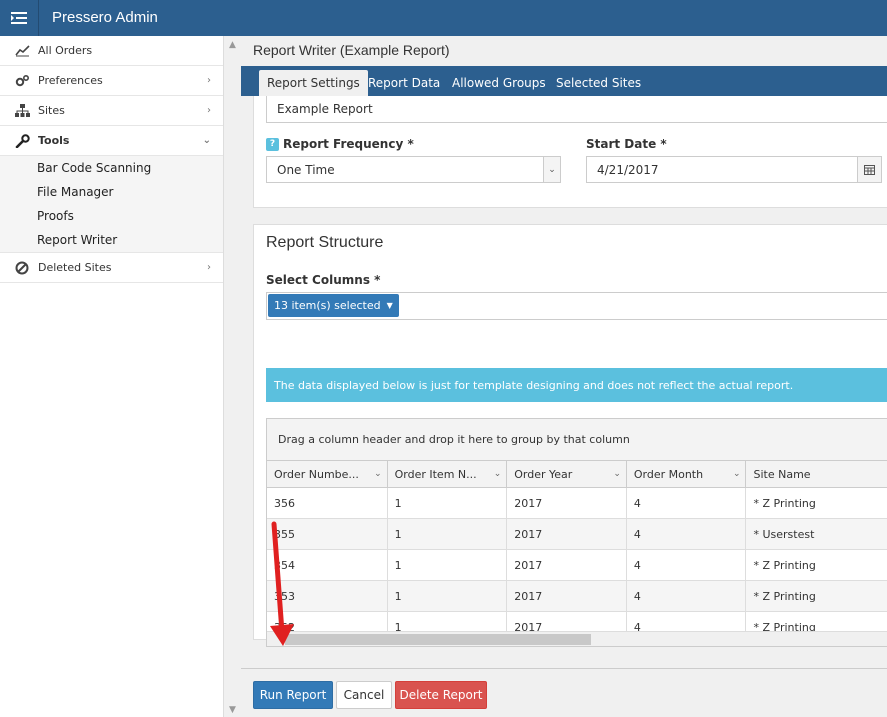  Describe the element at coordinates (323, 280) in the screenshot. I see `select-columns-label: Select Columns *` at that location.